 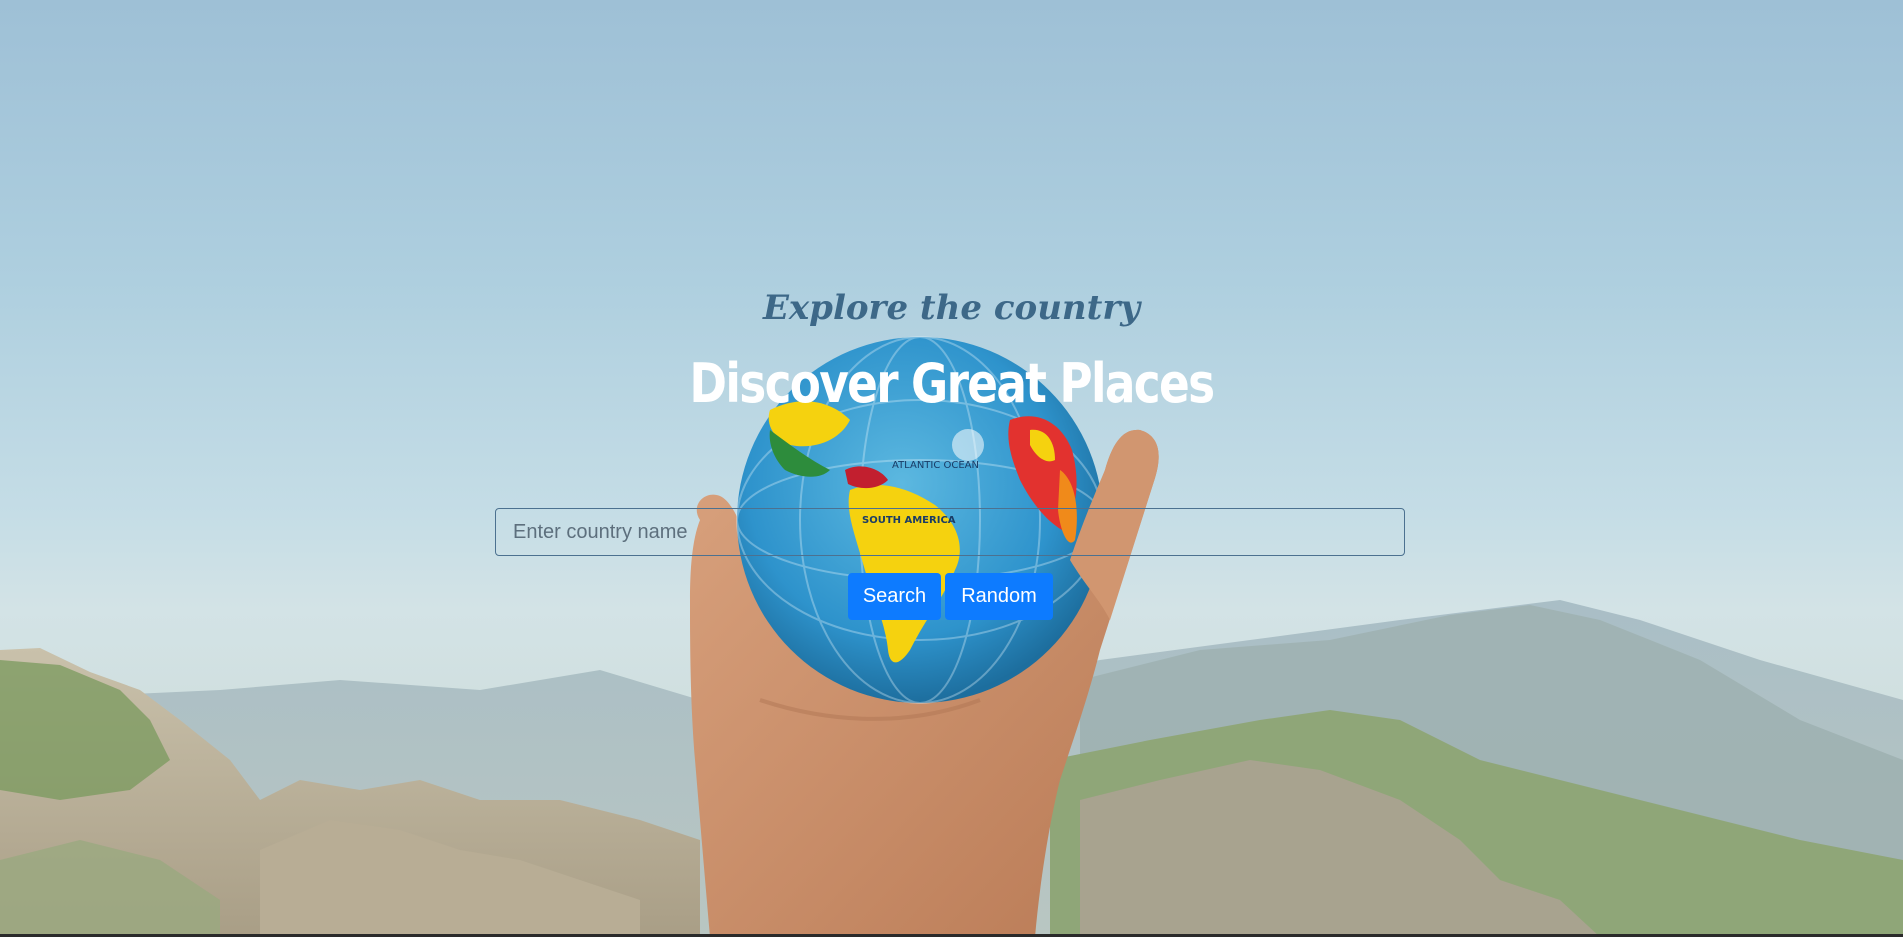 What do you see at coordinates (950, 532) in the screenshot?
I see `country-search-input` at bounding box center [950, 532].